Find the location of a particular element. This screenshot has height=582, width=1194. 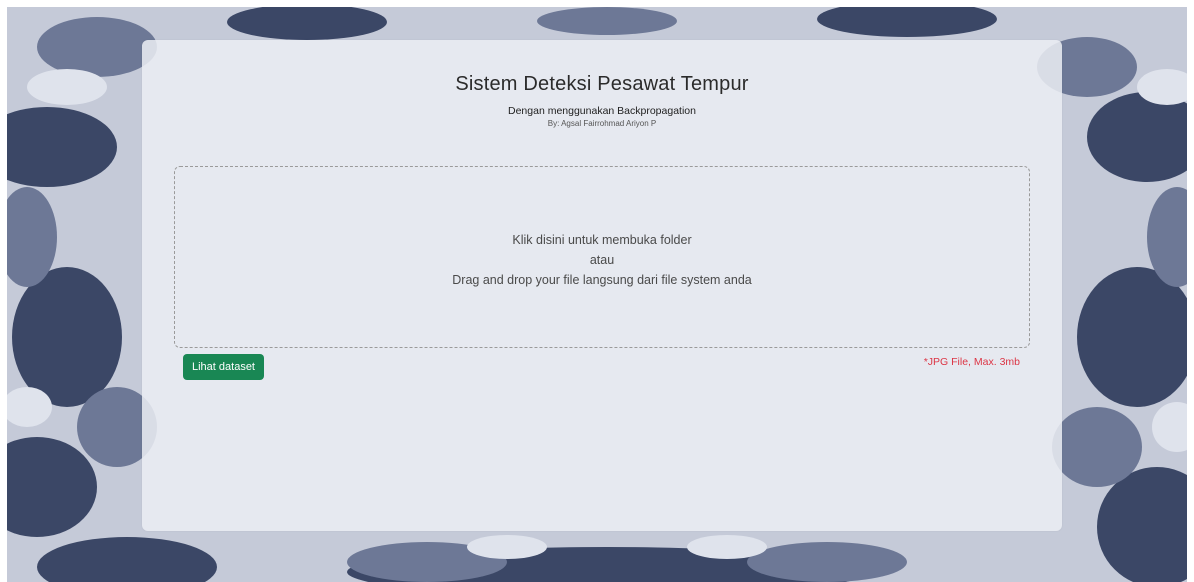

dropzone-or-text: atau is located at coordinates (602, 260).